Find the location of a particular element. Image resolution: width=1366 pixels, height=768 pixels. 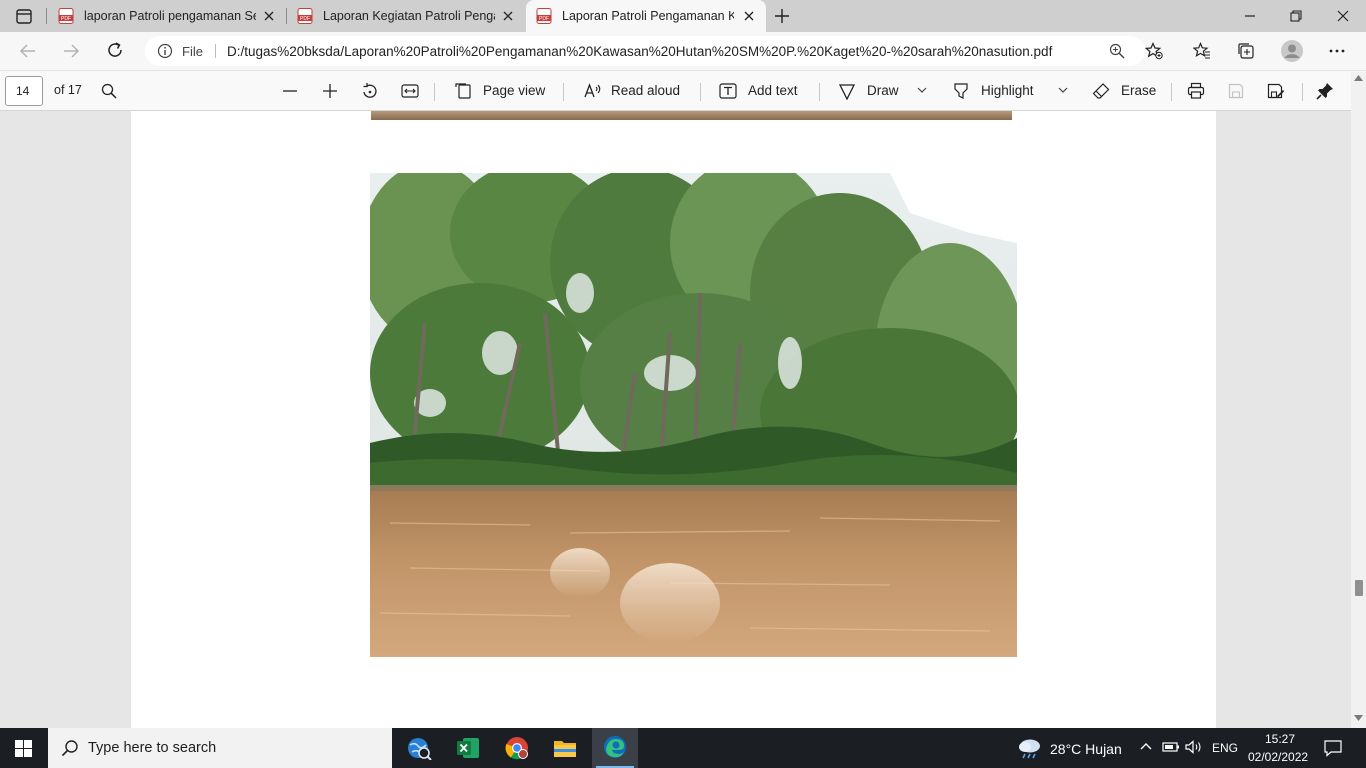

window-close-icon is located at coordinates (1343, 16).